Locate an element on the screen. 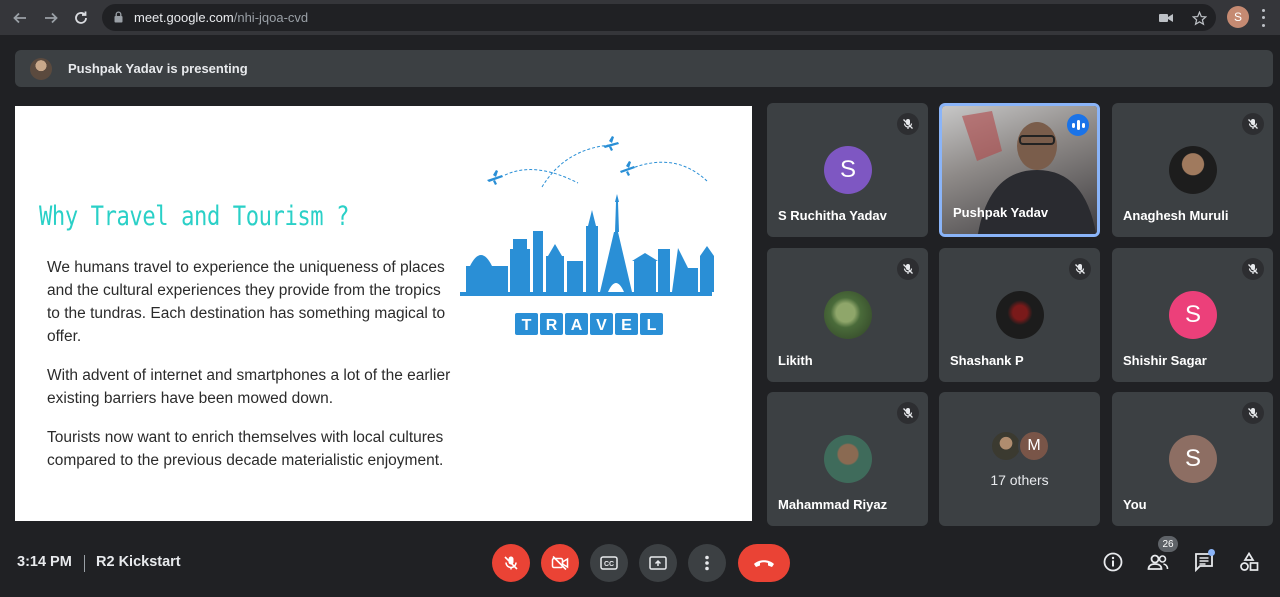  participant-tile: S S Ruchitha Yadav is located at coordinates (847, 170).